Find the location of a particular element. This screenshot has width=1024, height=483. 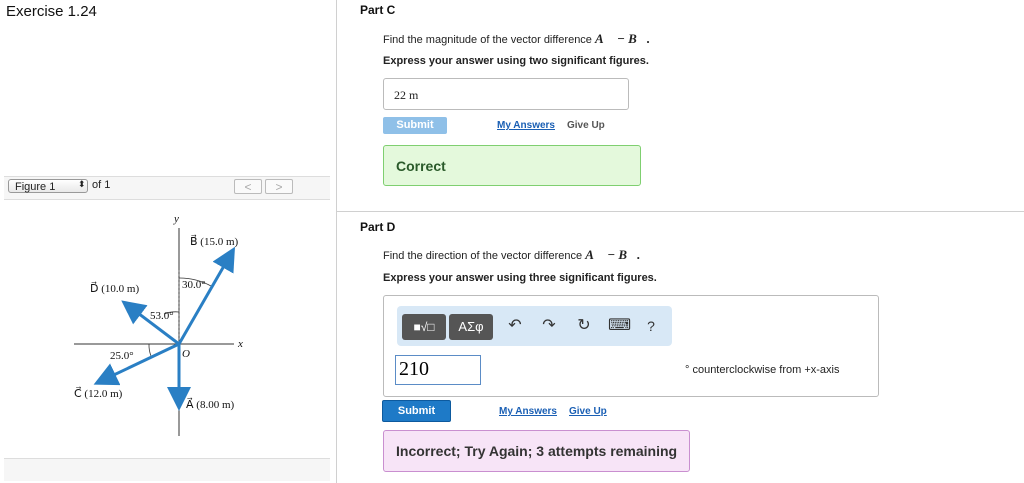

part-c-title: Part C is located at coordinates (378, 10).